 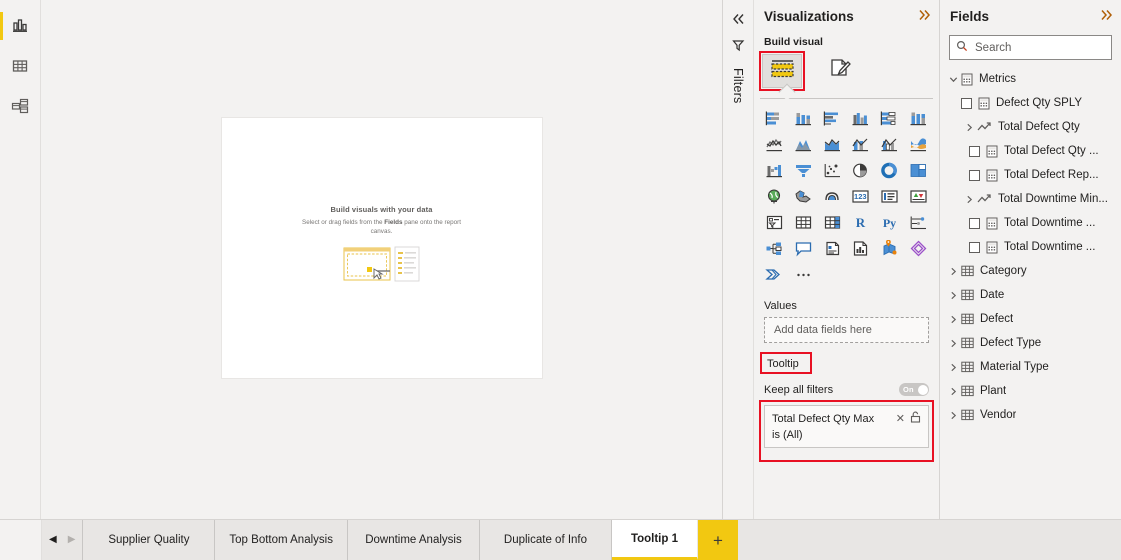 I want to click on smart-narrative-icon, so click(x=832, y=248).